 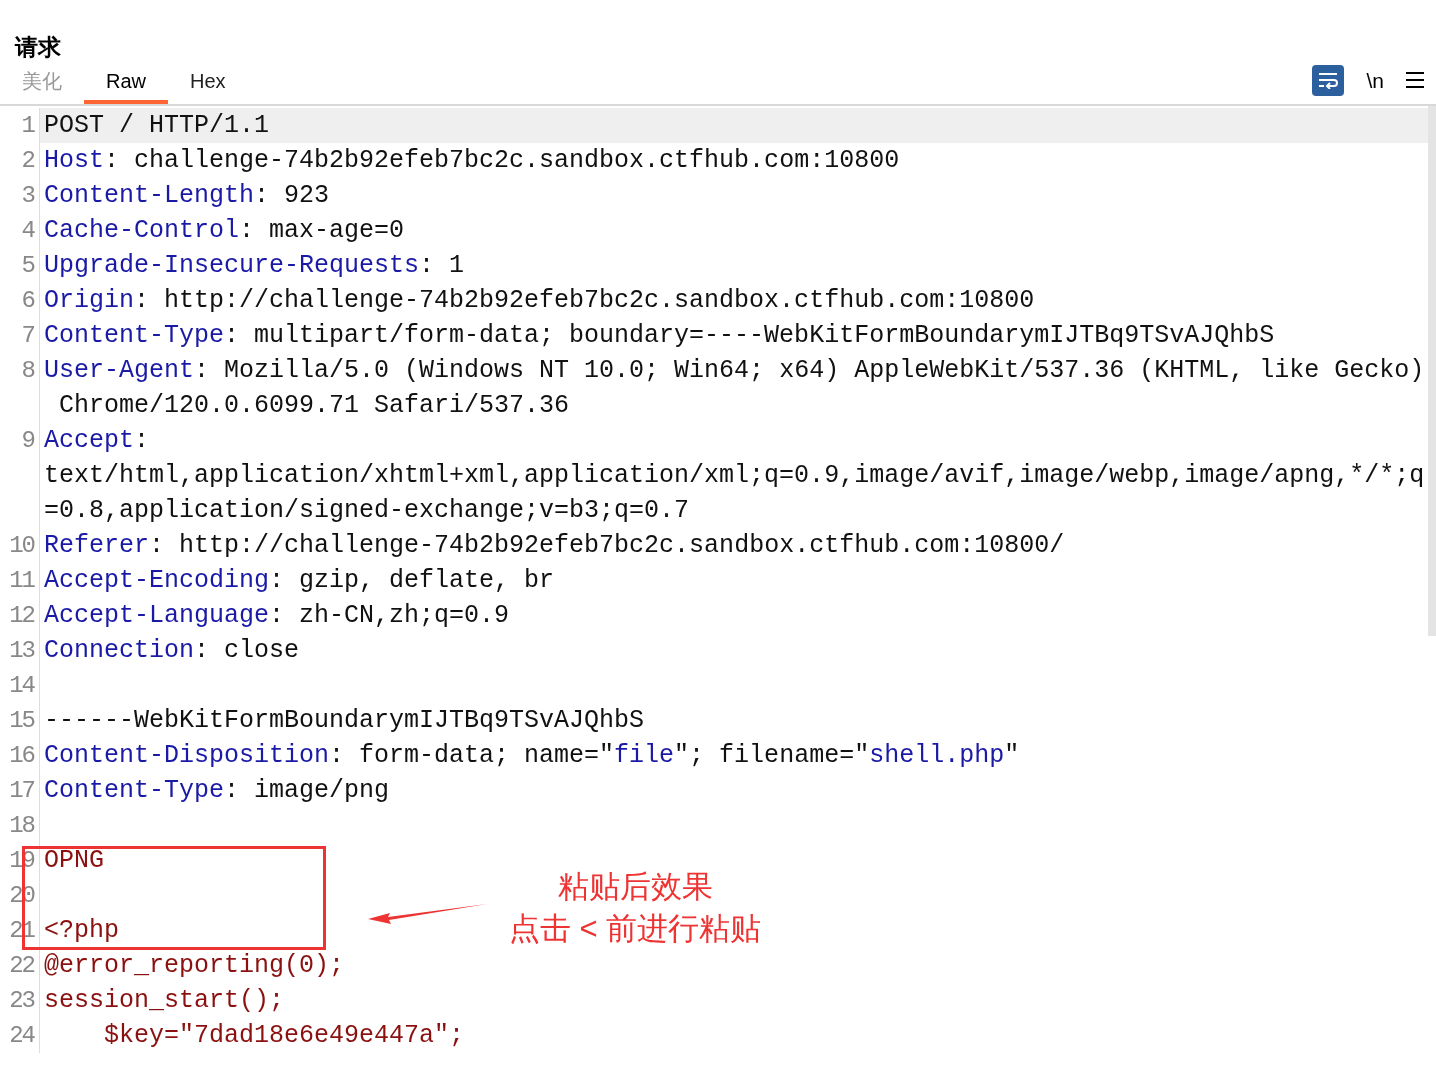 I want to click on line-number: 7, so click(x=27, y=336).